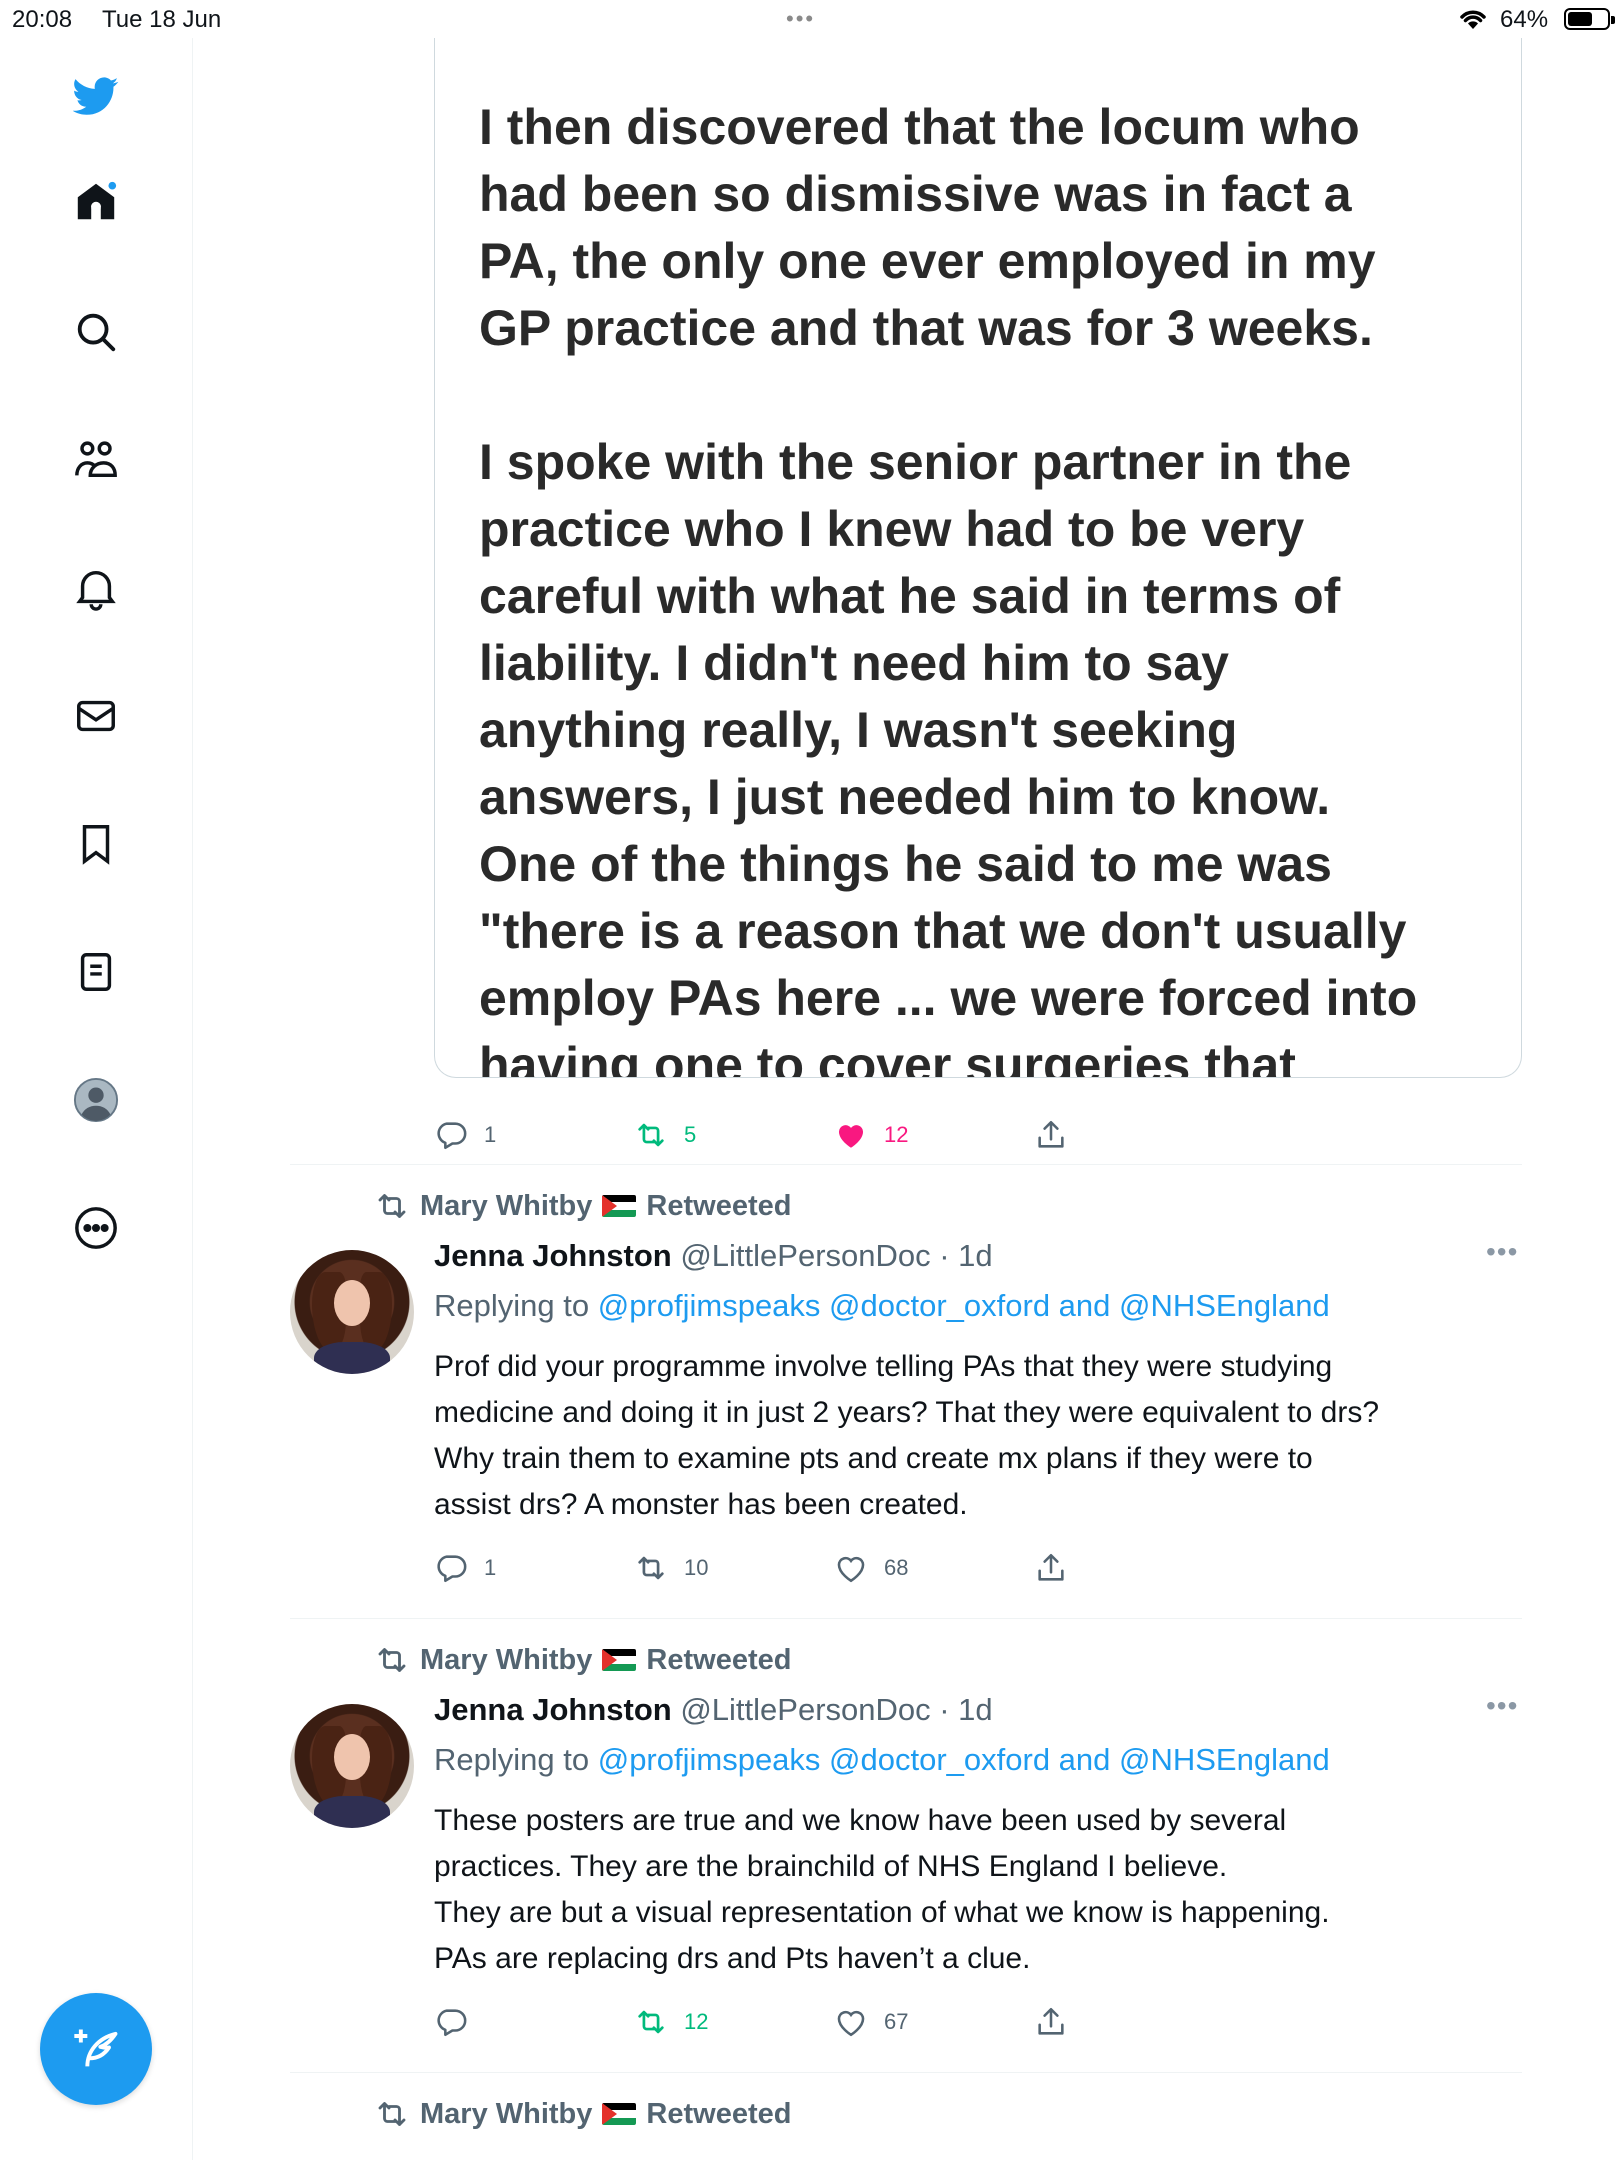 The width and height of the screenshot is (1620, 2160). What do you see at coordinates (671, 2022) in the screenshot?
I see `retweet-button: 12` at bounding box center [671, 2022].